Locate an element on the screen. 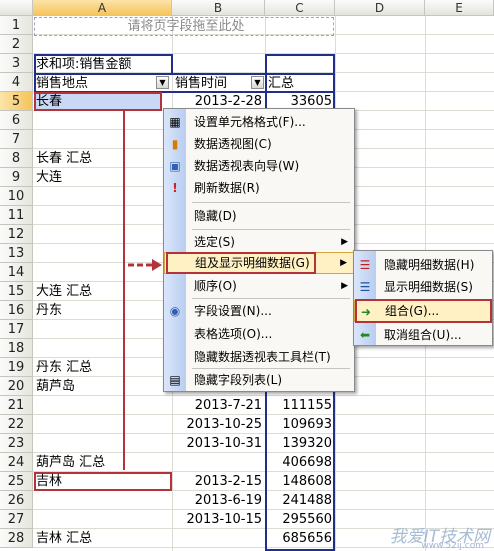  menu-item-hide-pivot-toolbar: 隐藏数据透视表工具栏(T) is located at coordinates (259, 357).